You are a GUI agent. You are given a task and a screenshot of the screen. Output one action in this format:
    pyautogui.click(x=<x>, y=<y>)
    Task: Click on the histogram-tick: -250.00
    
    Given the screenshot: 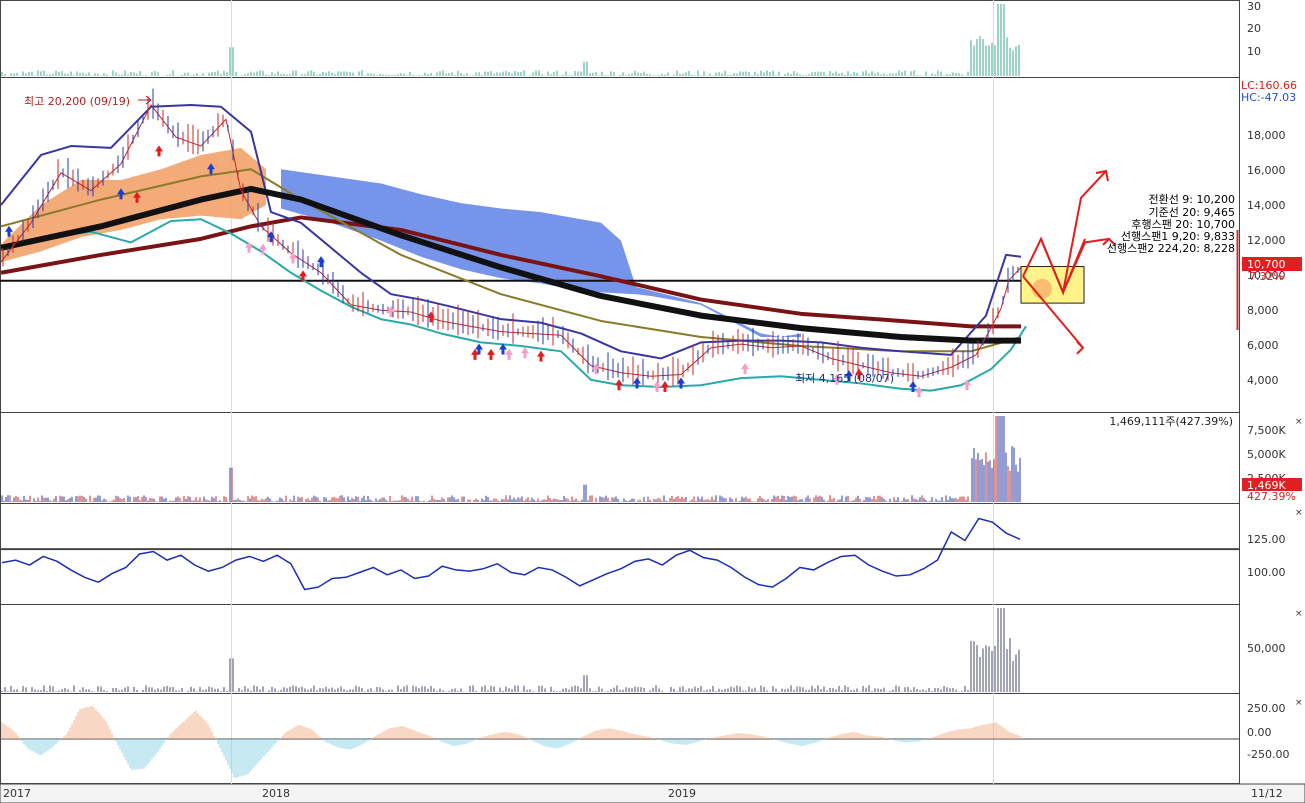 What is the action you would take?
    pyautogui.click(x=1268, y=754)
    